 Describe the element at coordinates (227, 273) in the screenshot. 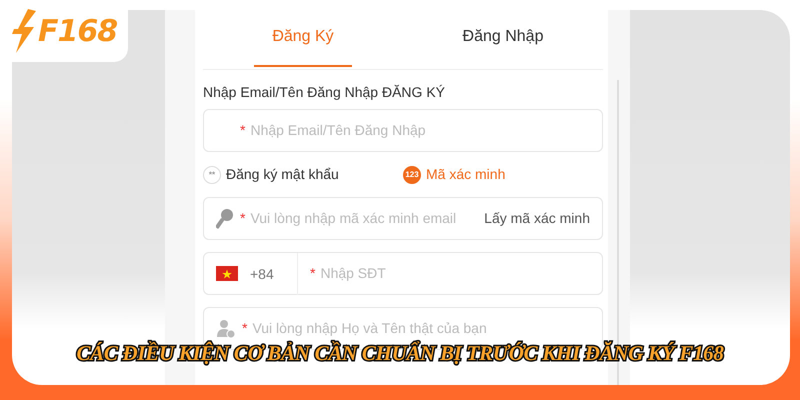

I see `flag-icon` at that location.